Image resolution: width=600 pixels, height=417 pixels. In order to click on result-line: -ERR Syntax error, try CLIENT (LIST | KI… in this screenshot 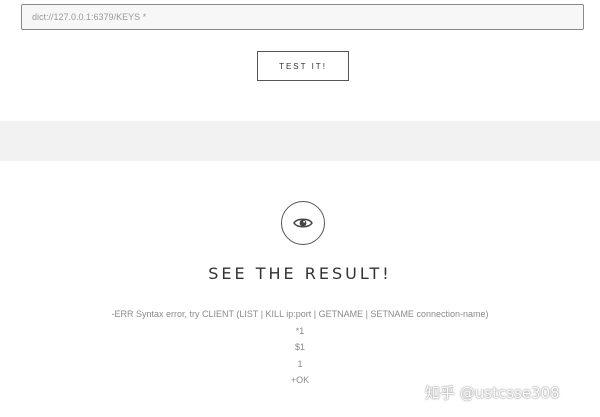, I will do `click(300, 314)`.